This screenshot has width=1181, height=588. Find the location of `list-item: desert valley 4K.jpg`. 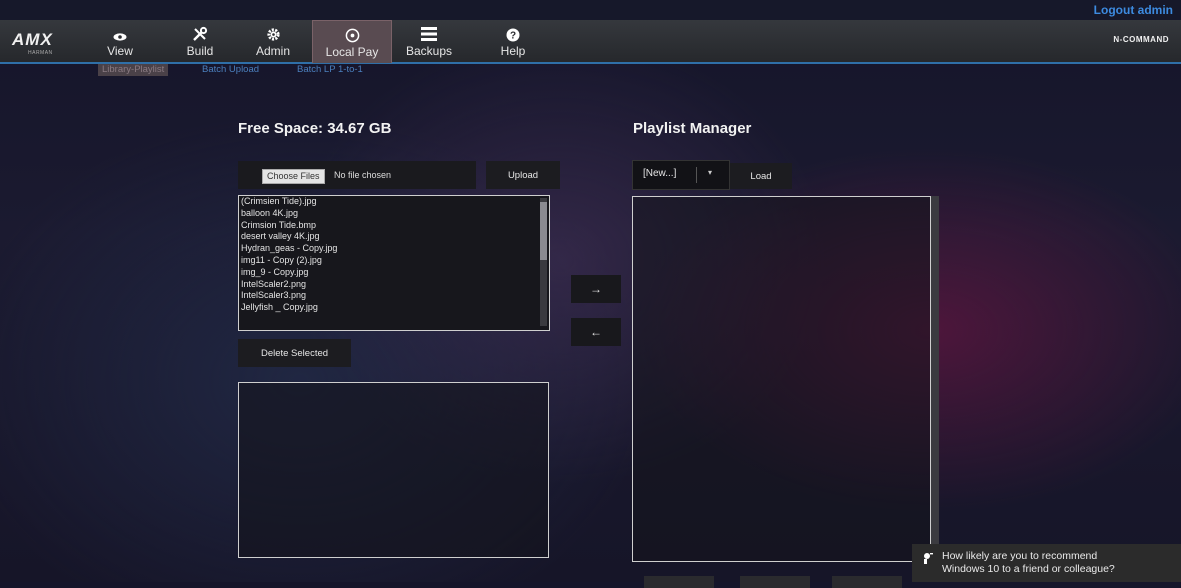

list-item: desert valley 4K.jpg is located at coordinates (394, 237).